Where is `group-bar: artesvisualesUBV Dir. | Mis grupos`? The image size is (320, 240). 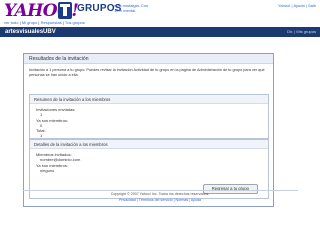 group-bar: artesvisualesUBV Dir. | Mis grupos is located at coordinates (160, 32).